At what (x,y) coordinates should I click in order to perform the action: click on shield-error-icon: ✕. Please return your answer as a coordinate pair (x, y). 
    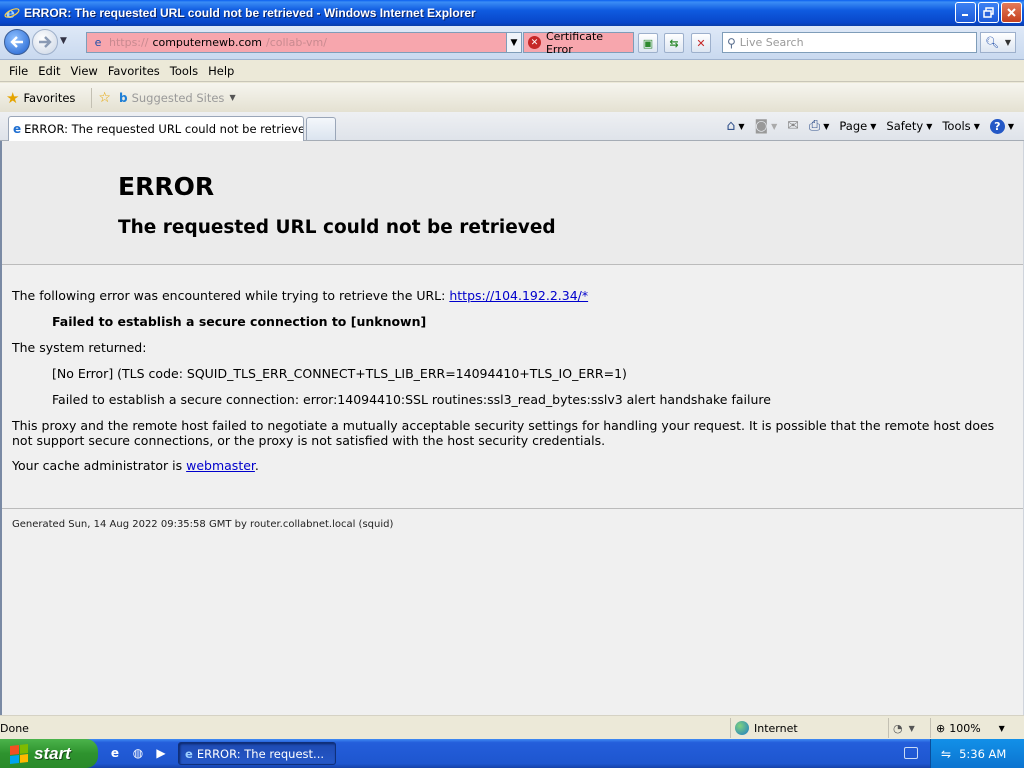
    Looking at the image, I should click on (534, 42).